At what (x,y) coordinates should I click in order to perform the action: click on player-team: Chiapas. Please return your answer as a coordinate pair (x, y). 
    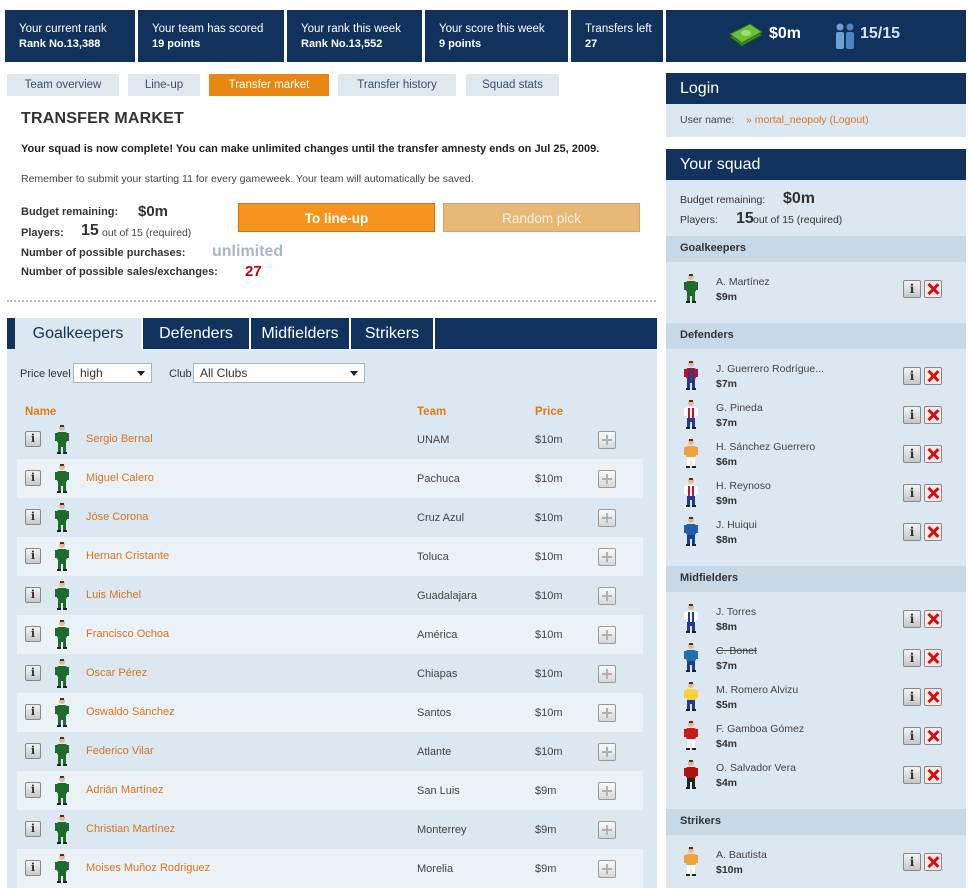
    Looking at the image, I should click on (437, 674).